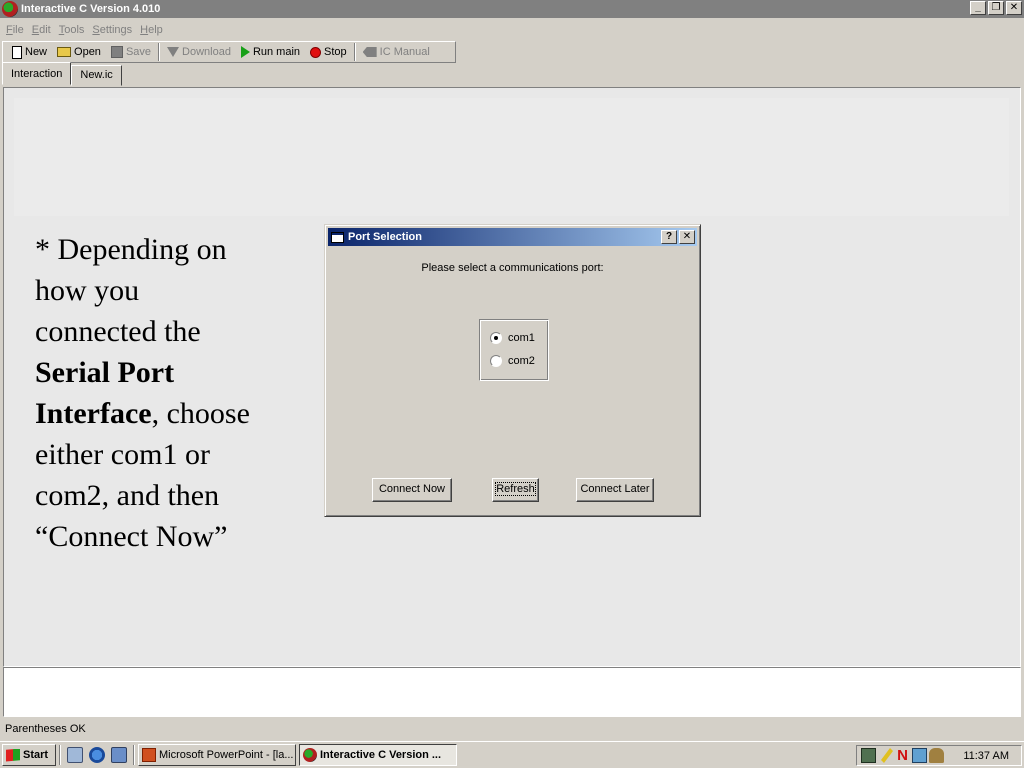  I want to click on port-radio-group: com1 com2, so click(514, 350).